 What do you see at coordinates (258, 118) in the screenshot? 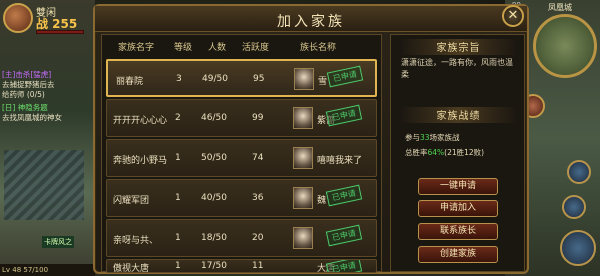
I see `family-activity: 99` at bounding box center [258, 118].